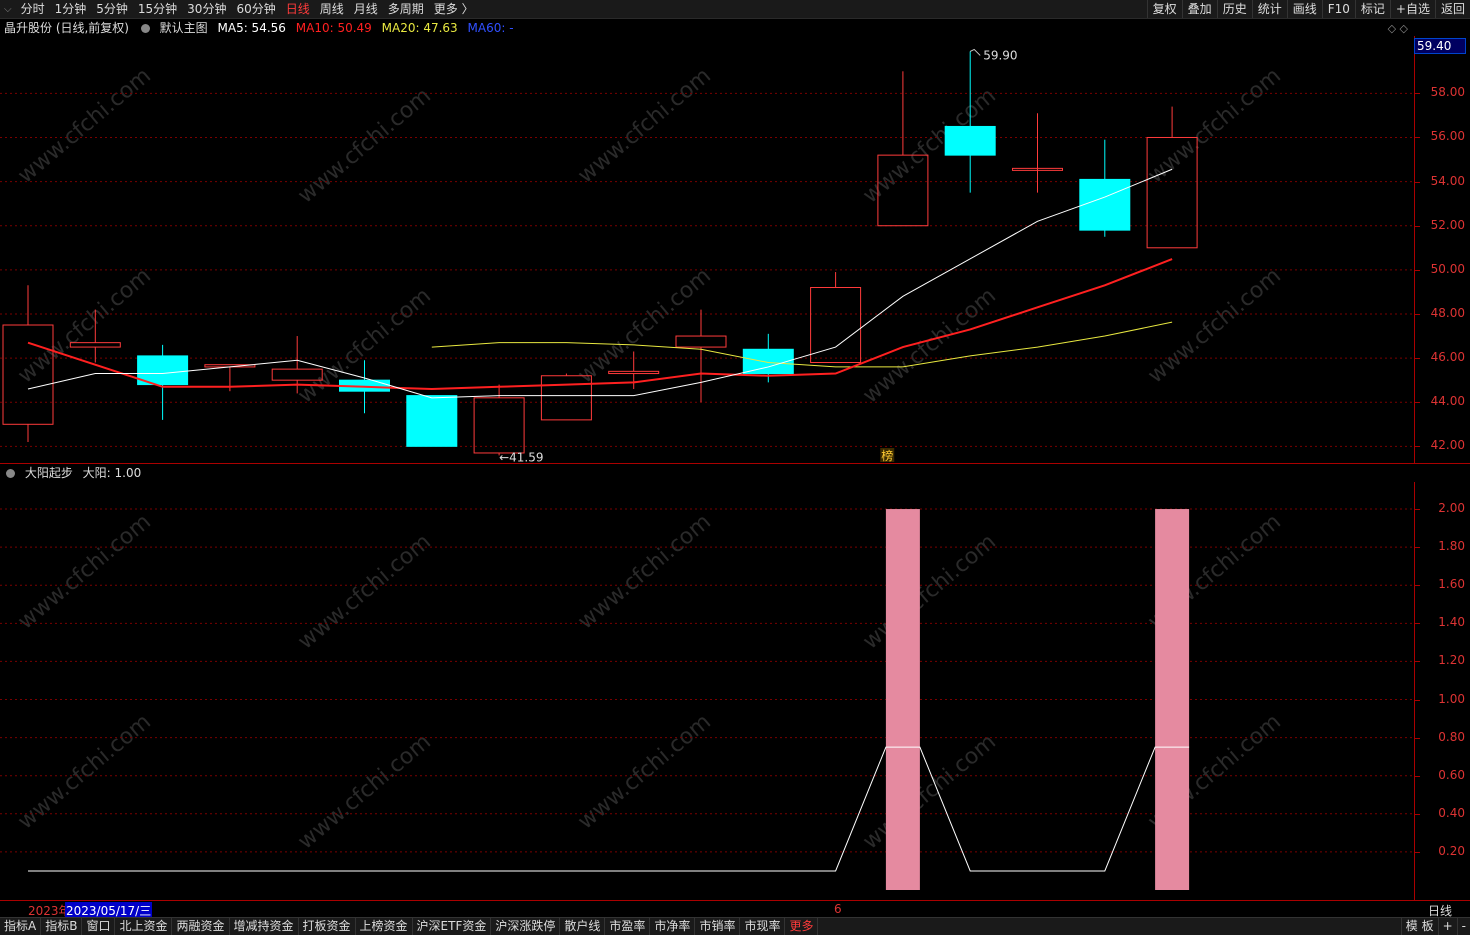  What do you see at coordinates (1447, 445) in the screenshot?
I see `price-axis-label: 42.00` at bounding box center [1447, 445].